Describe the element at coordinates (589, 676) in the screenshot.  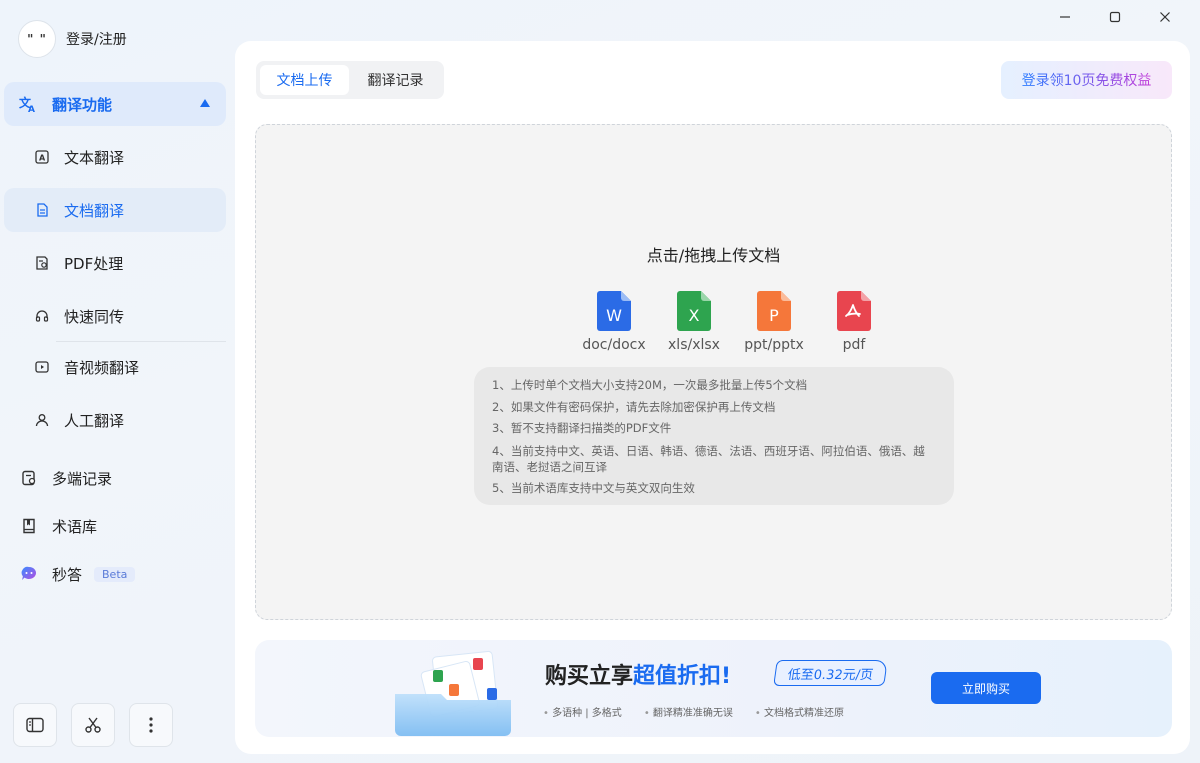
I see `banner-title-pre: 购买立享` at that location.